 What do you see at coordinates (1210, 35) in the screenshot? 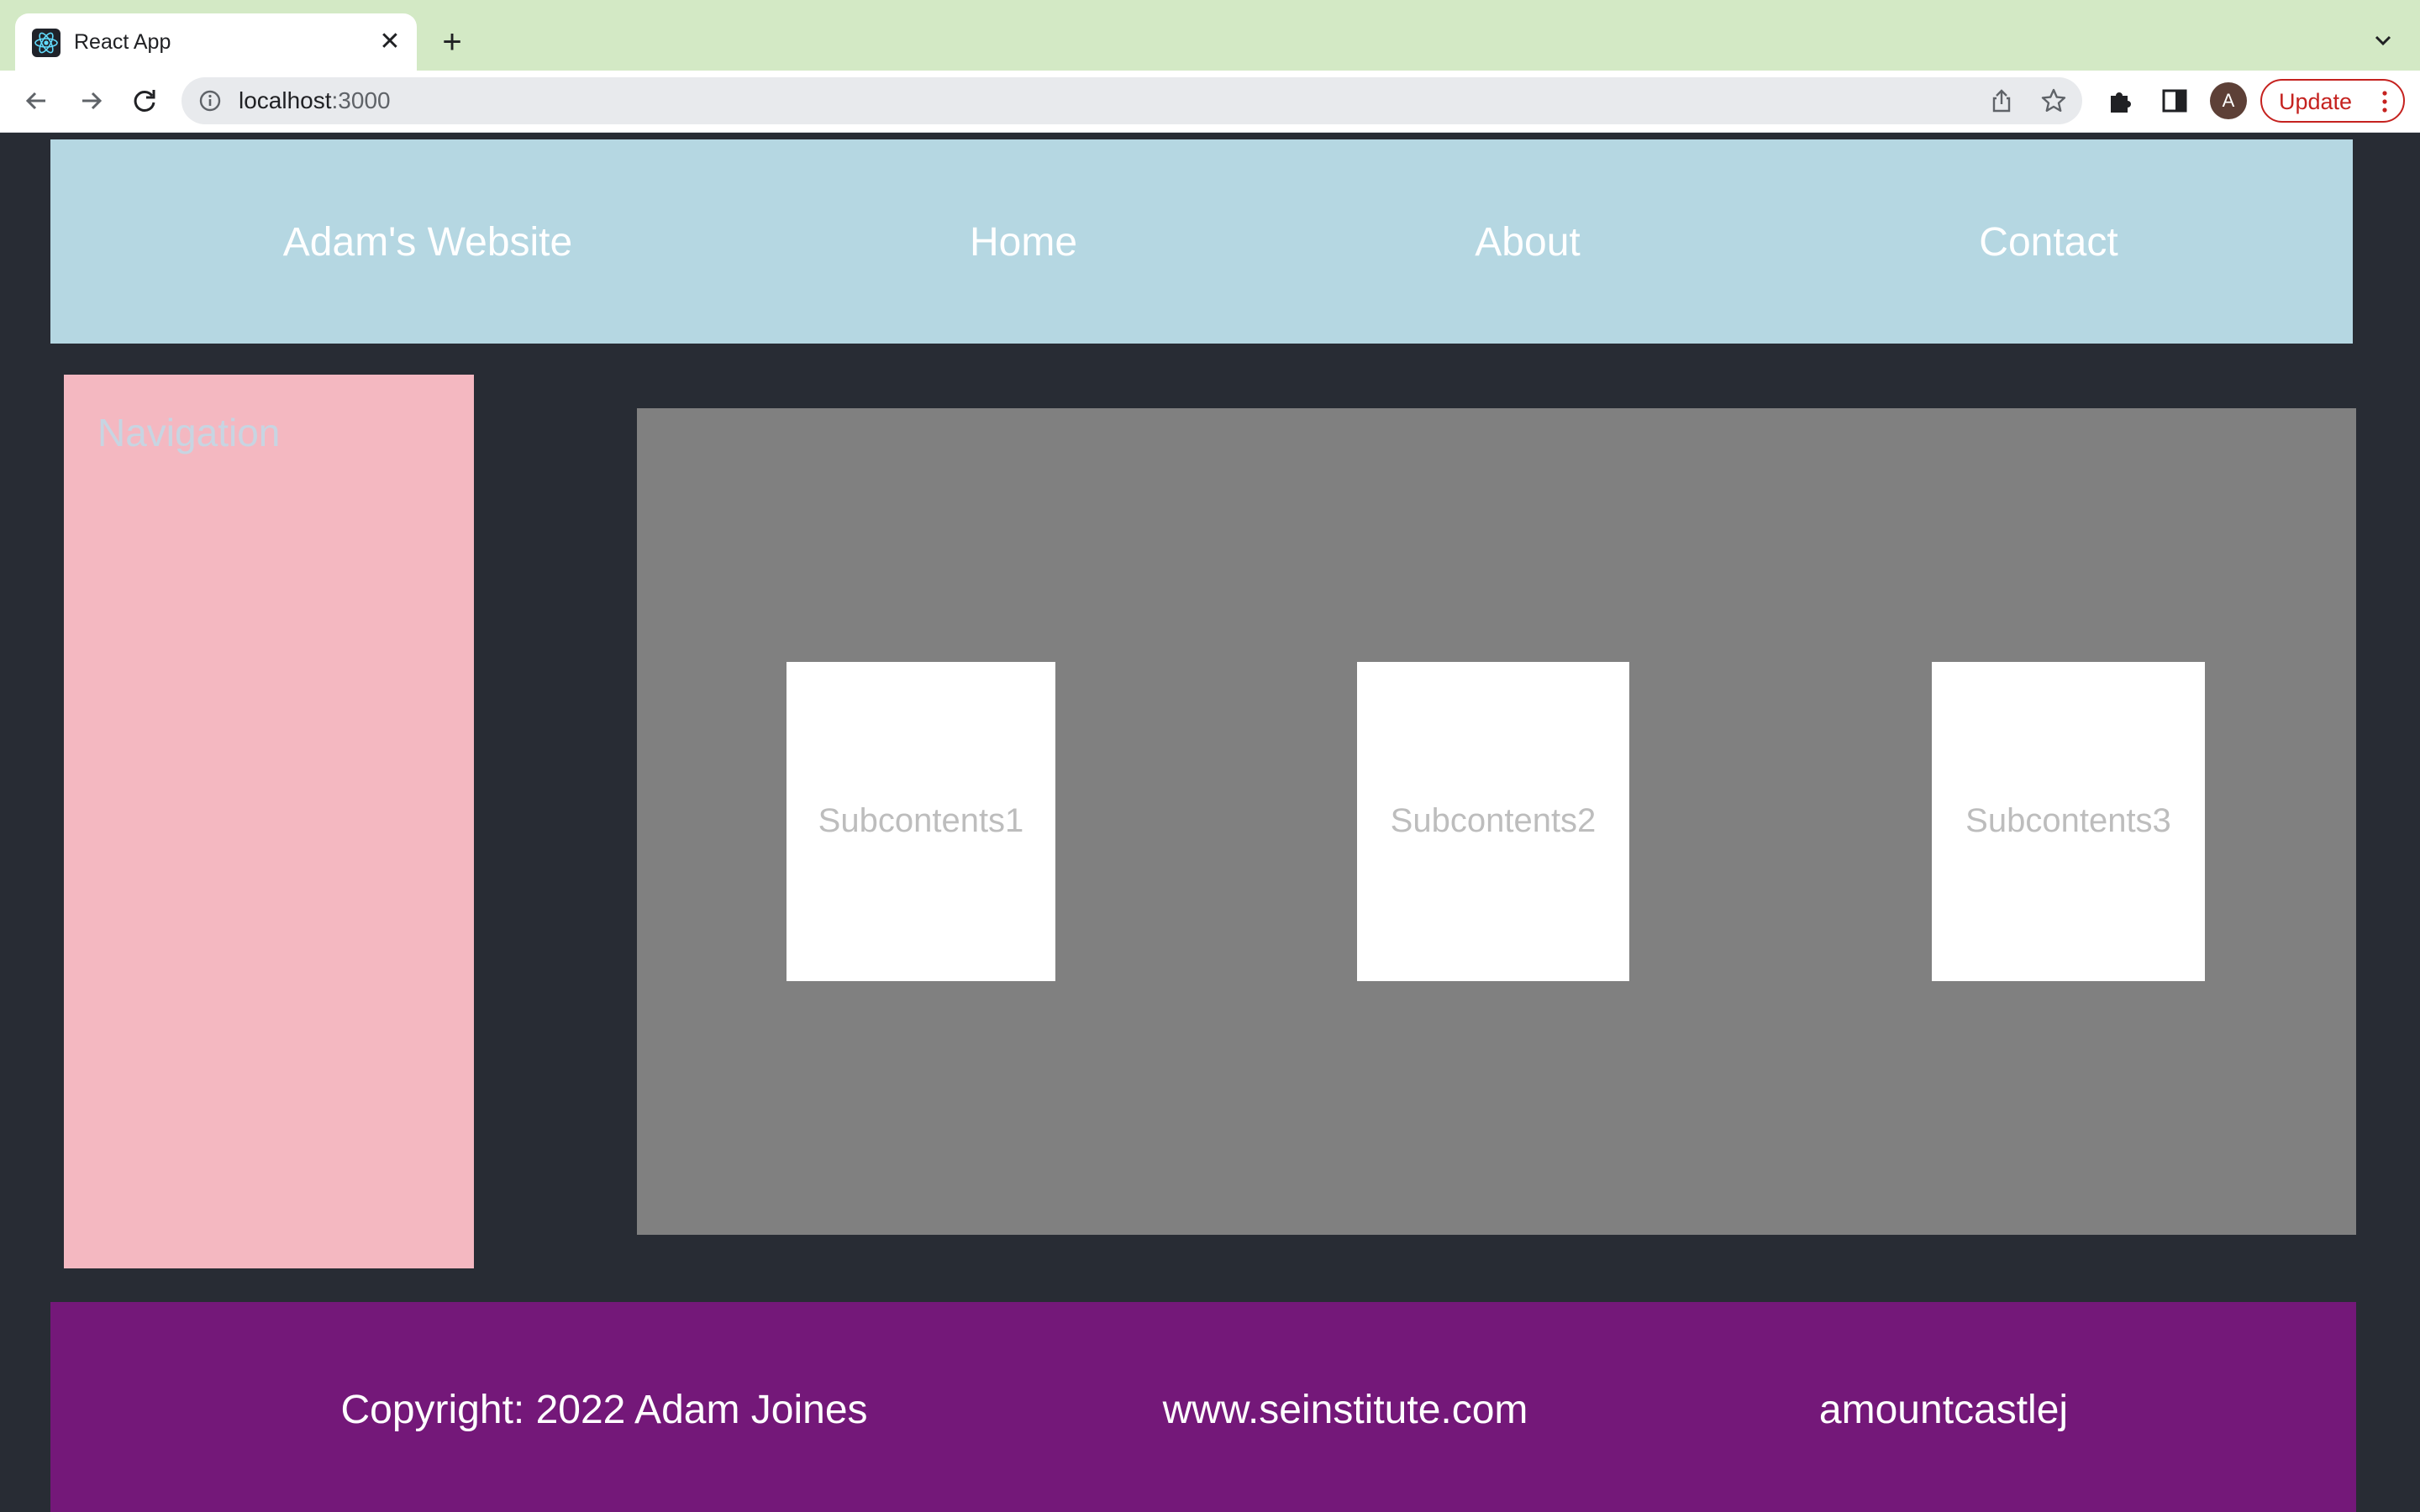
I see `tab-strip: React App ✕ +` at bounding box center [1210, 35].